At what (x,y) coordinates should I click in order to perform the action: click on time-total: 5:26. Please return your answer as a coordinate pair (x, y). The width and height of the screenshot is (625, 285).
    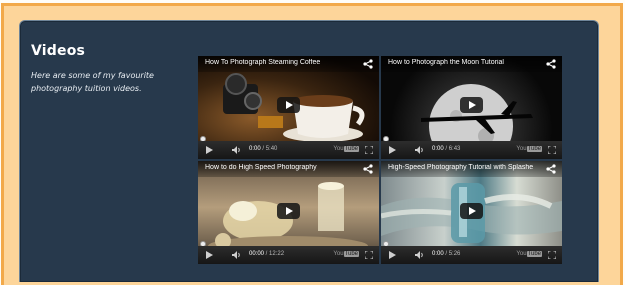
    Looking at the image, I should click on (454, 254).